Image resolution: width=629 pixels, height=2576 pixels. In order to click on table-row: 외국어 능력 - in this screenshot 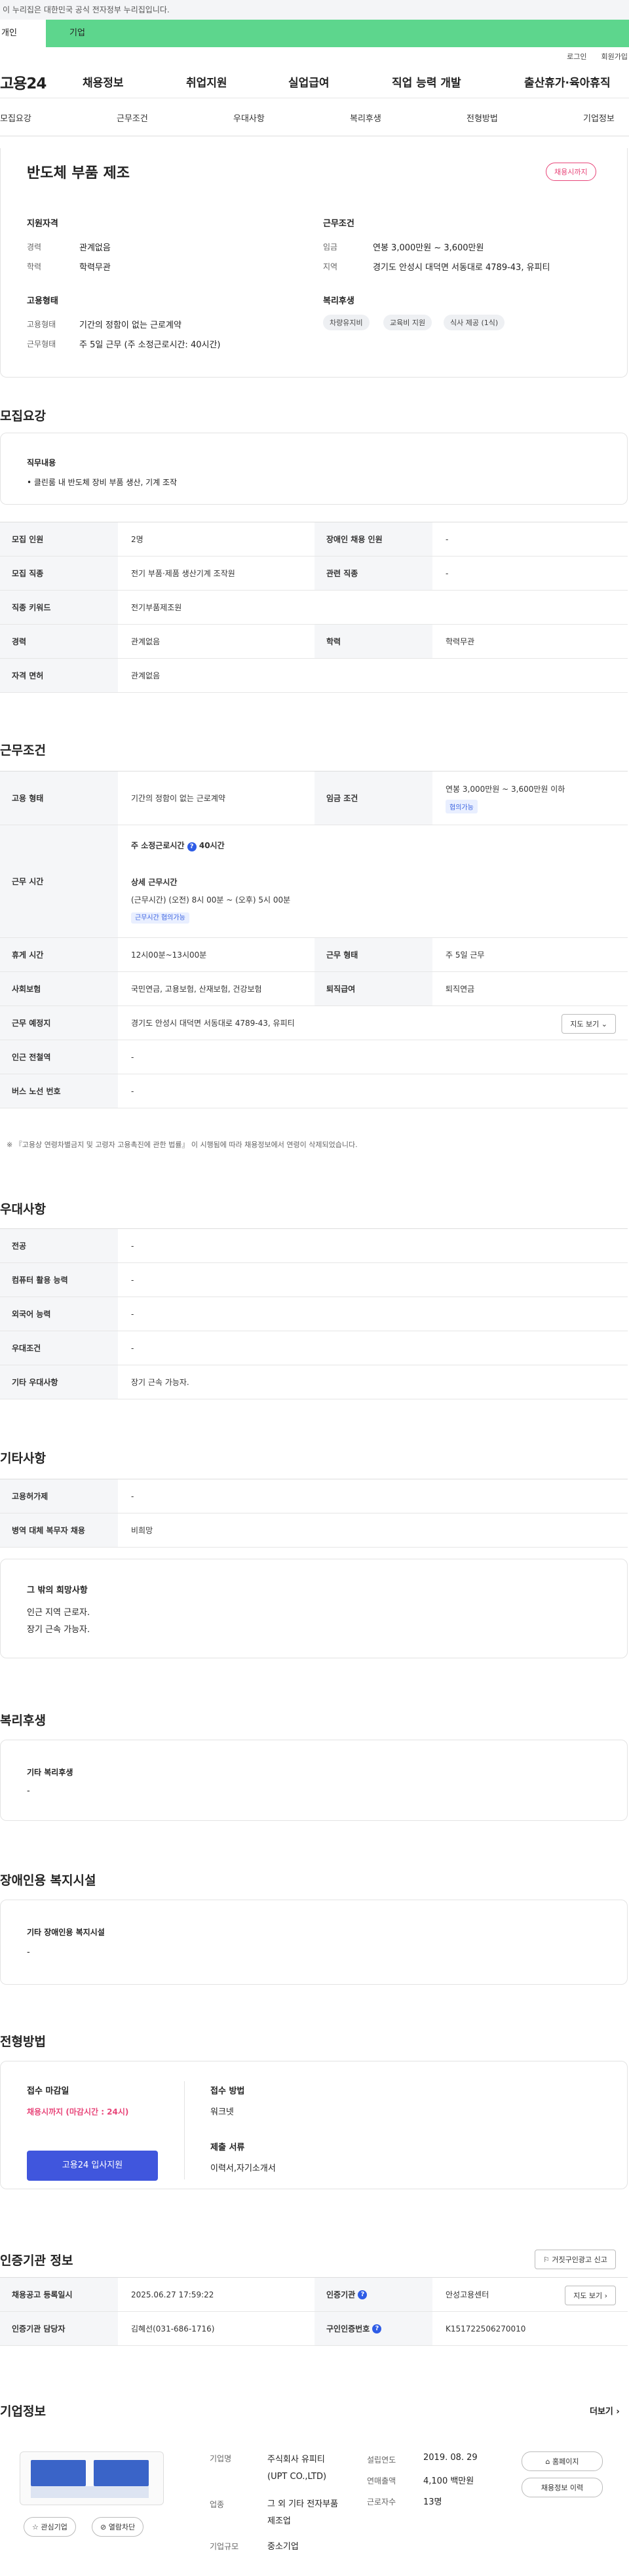, I will do `click(314, 1314)`.